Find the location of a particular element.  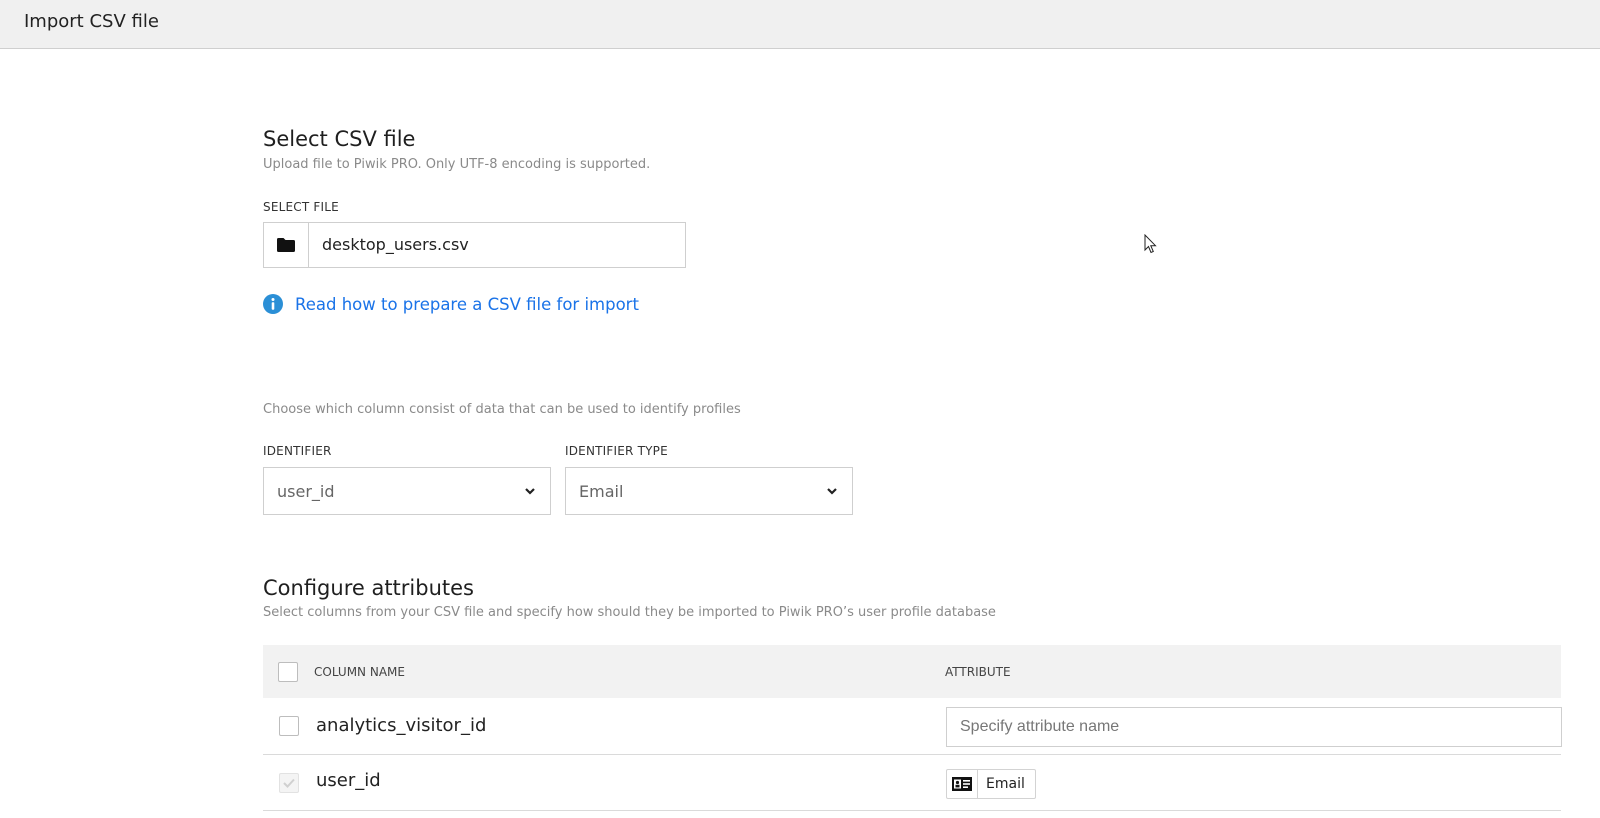

file-picker: desktop_users.csv is located at coordinates (474, 245).